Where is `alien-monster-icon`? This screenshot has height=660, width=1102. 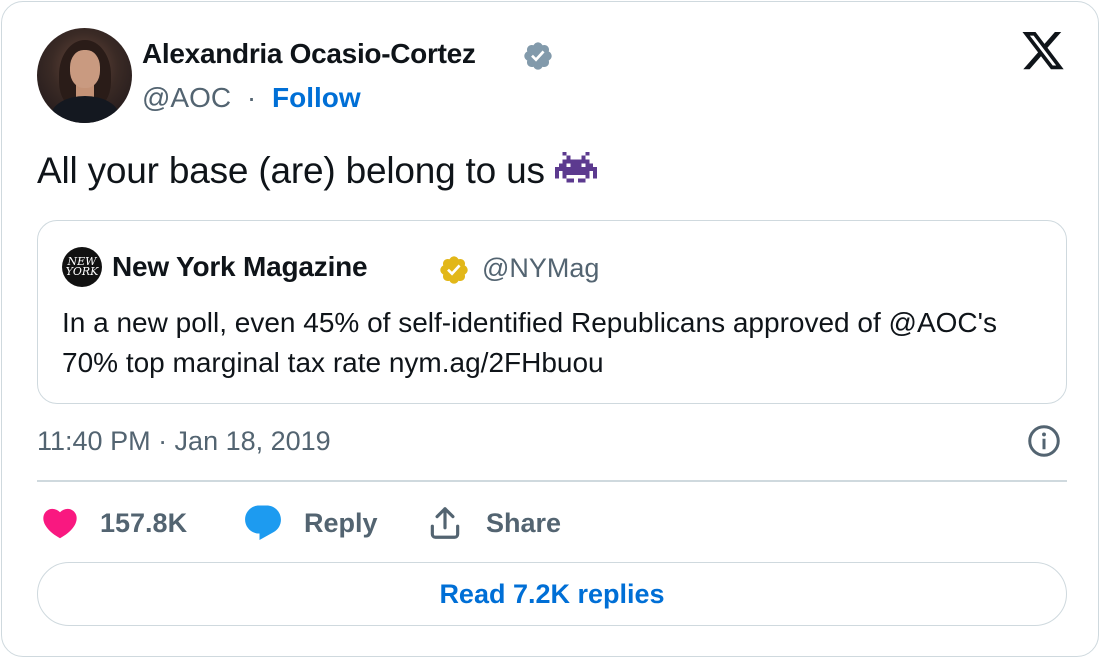
alien-monster-icon is located at coordinates (575, 167).